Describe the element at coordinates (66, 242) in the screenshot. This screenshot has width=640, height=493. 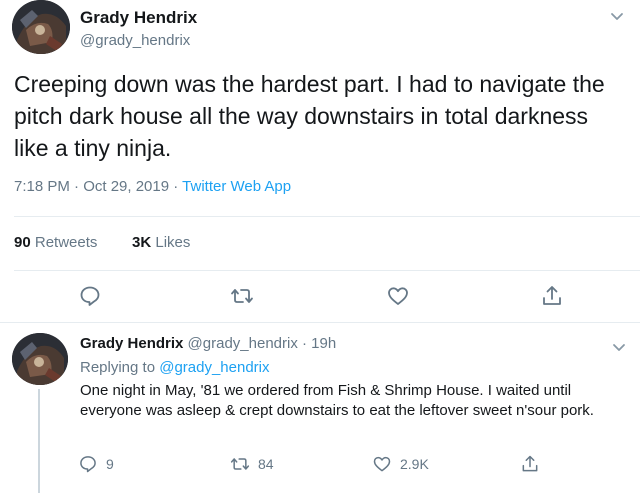
I see `retweets-label: Retweets` at that location.